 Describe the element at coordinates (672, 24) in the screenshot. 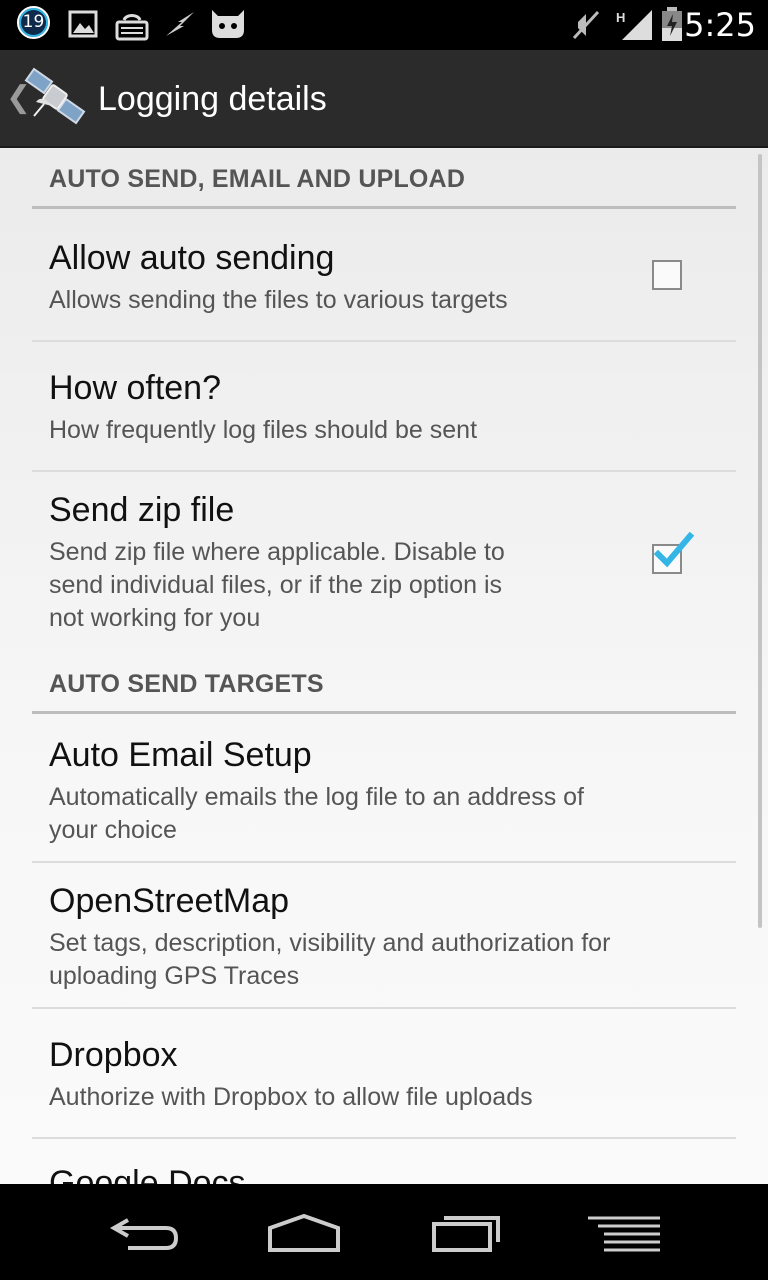

I see `battery-icon` at that location.